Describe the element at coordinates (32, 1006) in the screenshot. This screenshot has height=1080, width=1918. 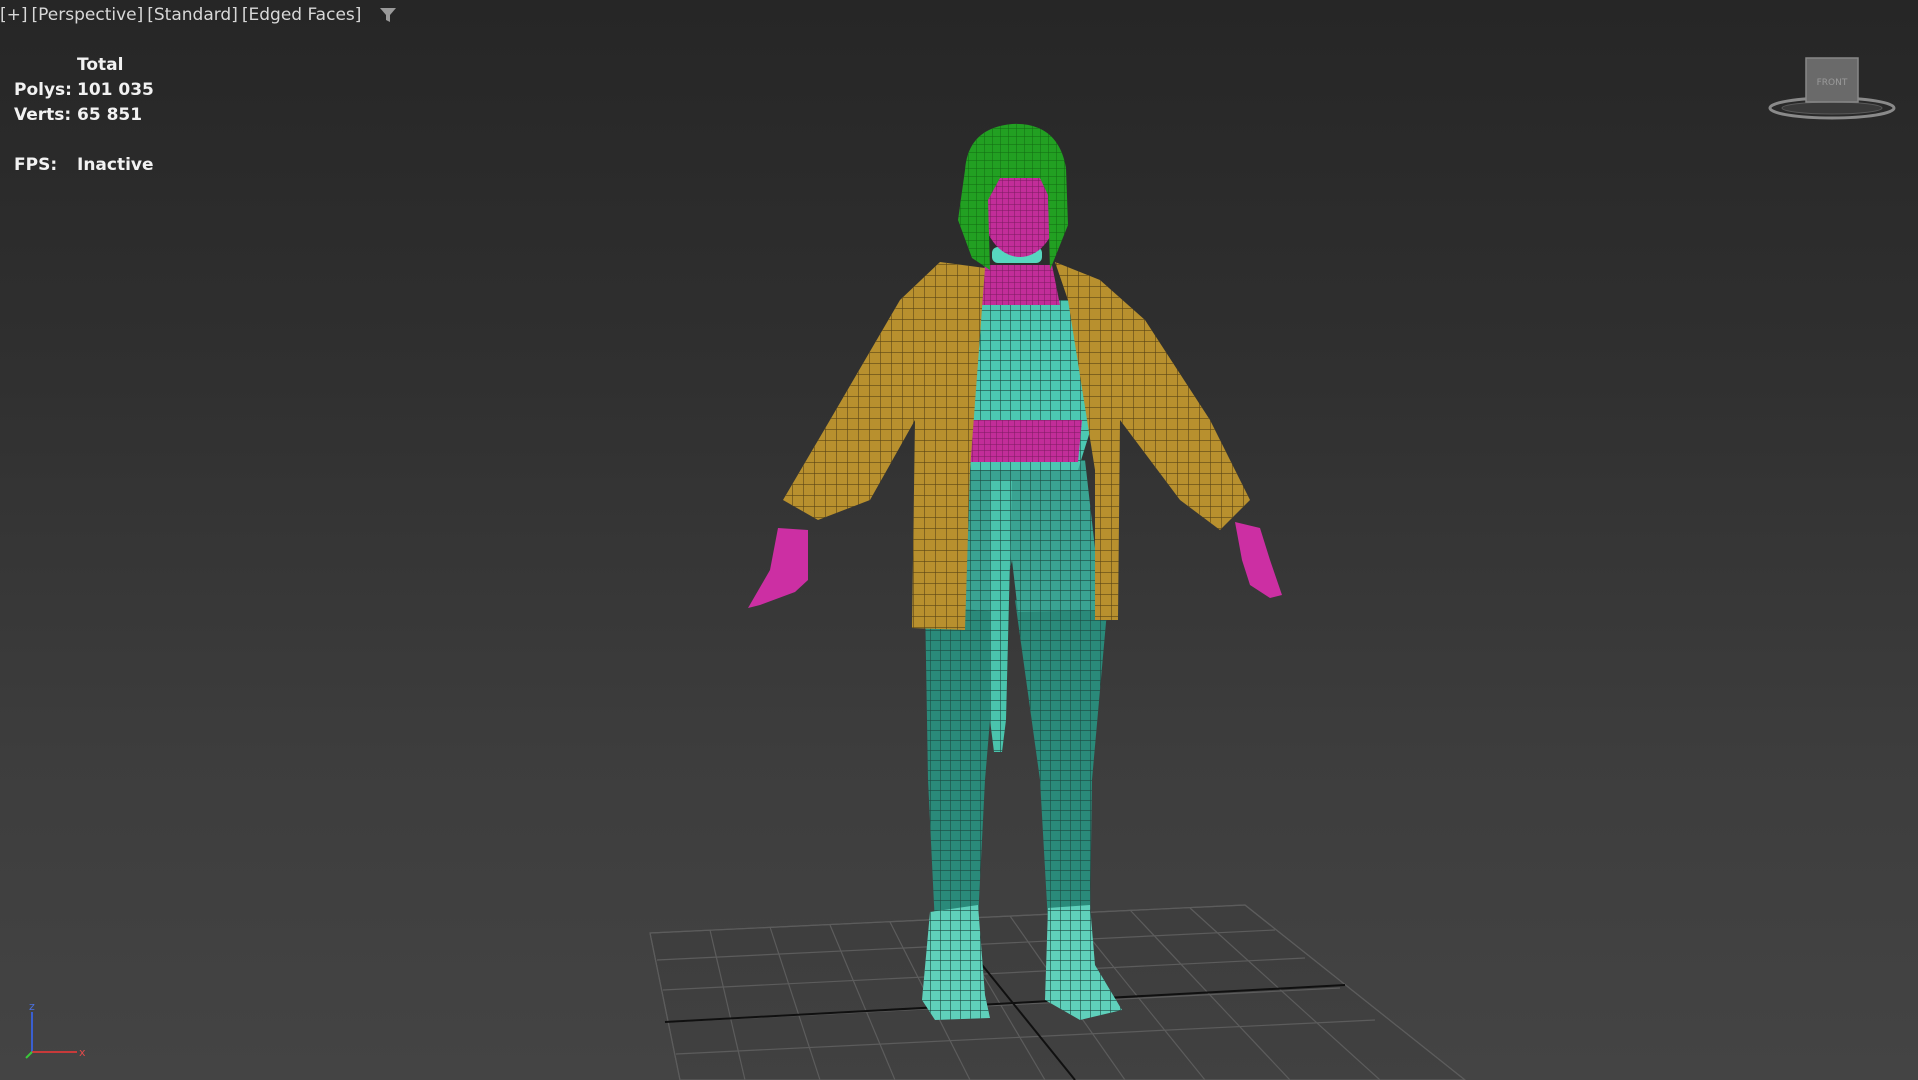
I see `axis-z-label: z` at that location.